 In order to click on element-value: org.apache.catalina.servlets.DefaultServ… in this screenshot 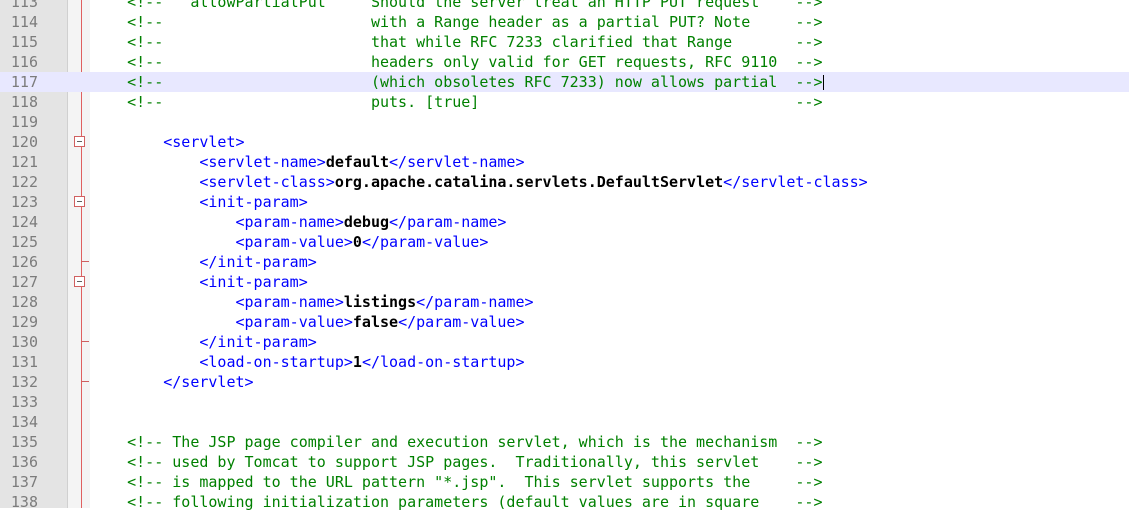, I will do `click(529, 182)`.